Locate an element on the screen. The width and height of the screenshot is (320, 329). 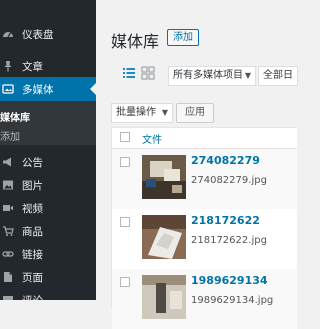
sidebar-item-media: 多媒体 is located at coordinates (48, 89).